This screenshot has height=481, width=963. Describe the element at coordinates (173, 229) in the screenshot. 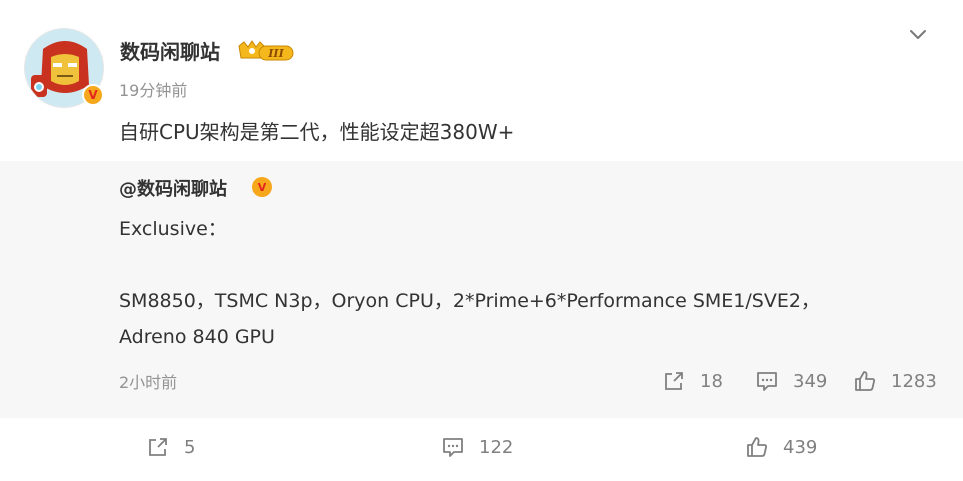

I see `repost-line: Exclusive：` at that location.